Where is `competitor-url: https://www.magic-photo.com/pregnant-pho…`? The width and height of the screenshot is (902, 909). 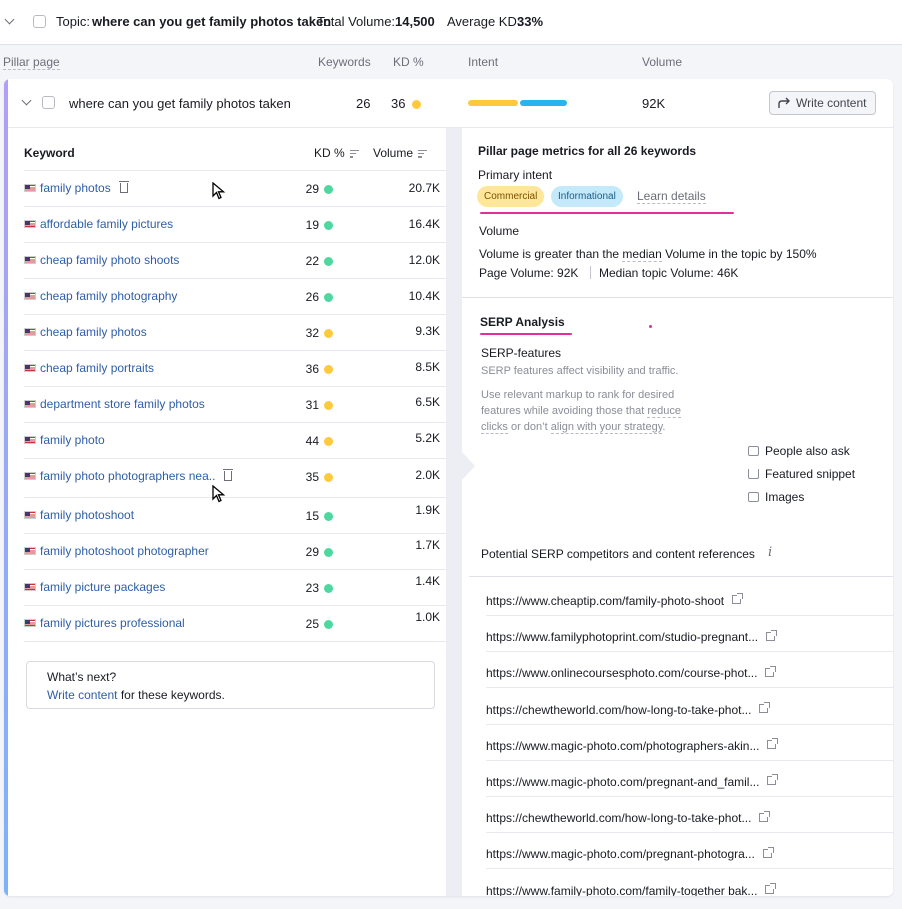 competitor-url: https://www.magic-photo.com/pregnant-pho… is located at coordinates (630, 853).